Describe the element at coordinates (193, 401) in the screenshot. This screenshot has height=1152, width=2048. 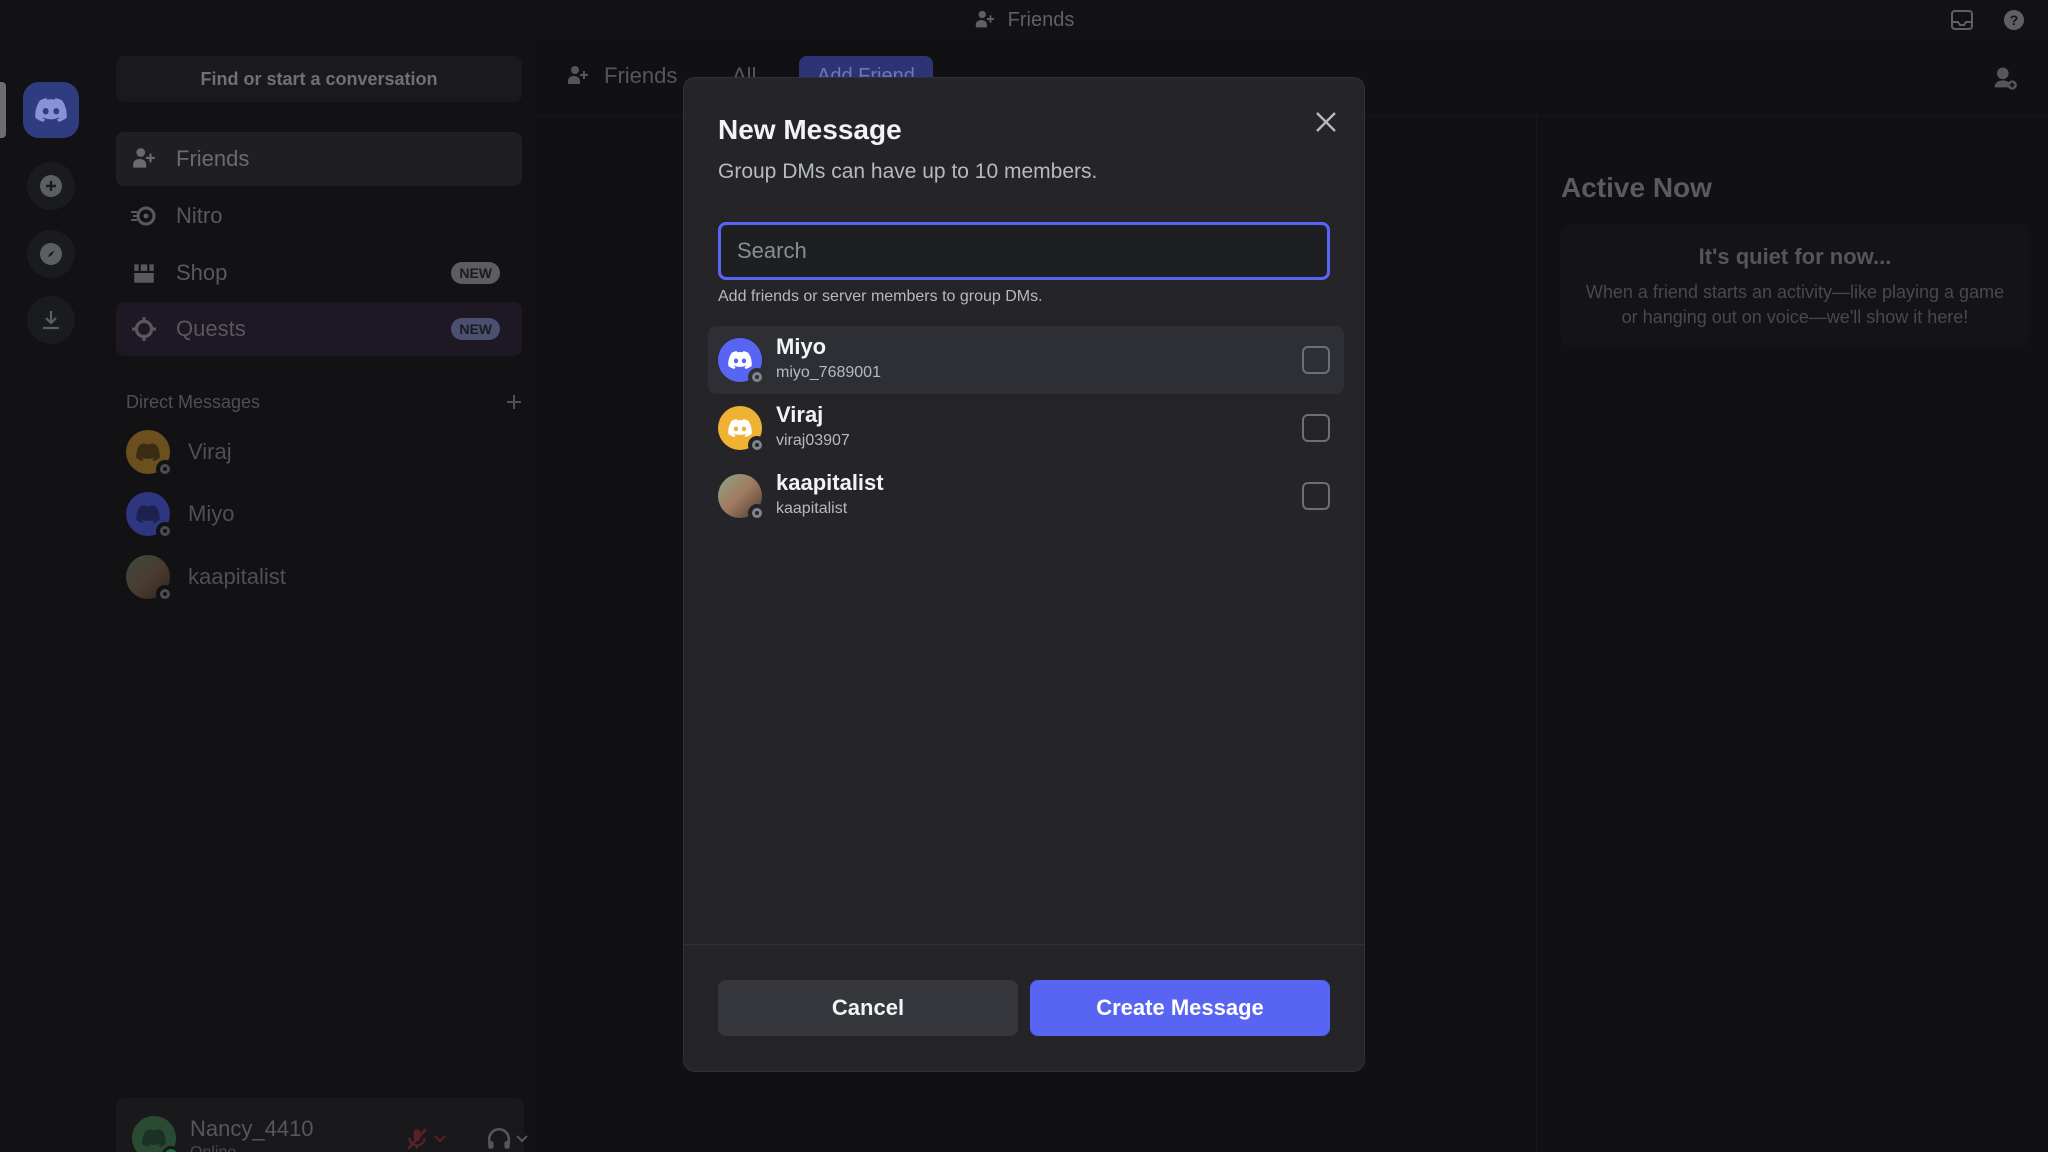
I see `direct-messages-label: Direct Messages` at that location.